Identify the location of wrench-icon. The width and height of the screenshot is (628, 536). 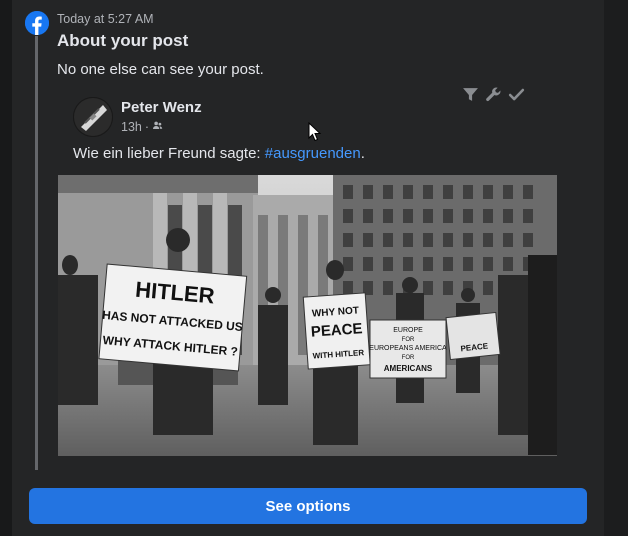
(493, 94).